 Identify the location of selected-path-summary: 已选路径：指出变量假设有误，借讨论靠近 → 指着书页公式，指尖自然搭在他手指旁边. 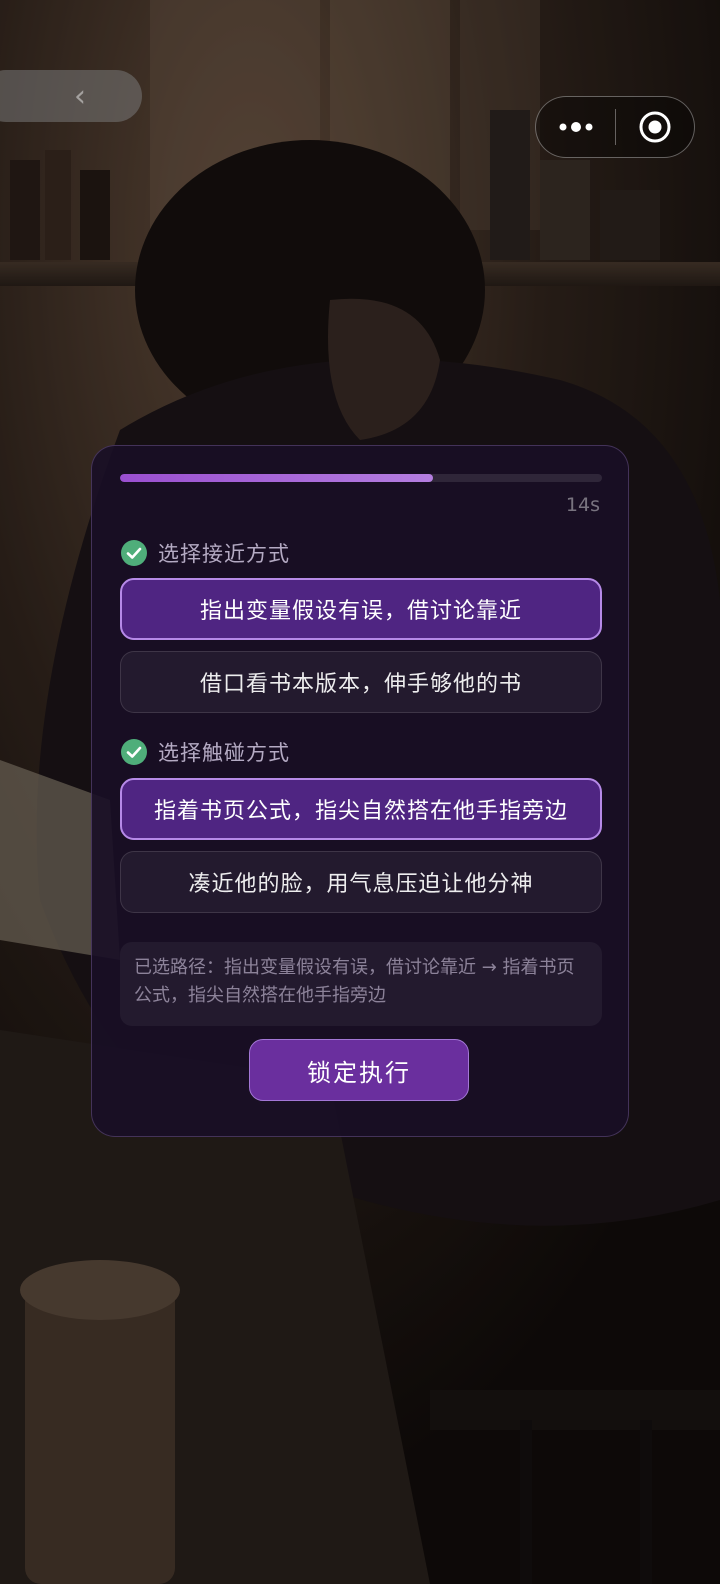
(361, 984).